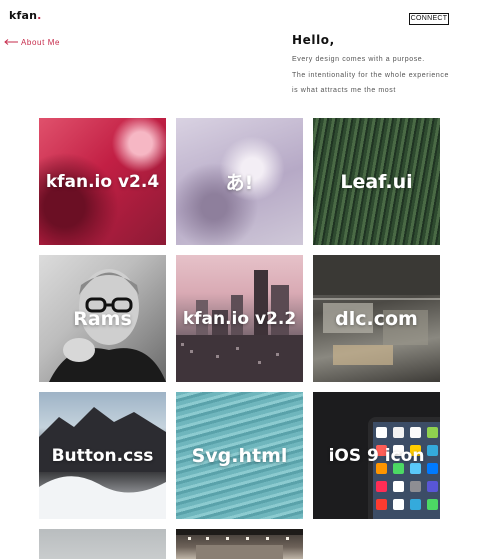 The height and width of the screenshot is (560, 480). What do you see at coordinates (41, 42) in the screenshot?
I see `about-me-label: About Me` at bounding box center [41, 42].